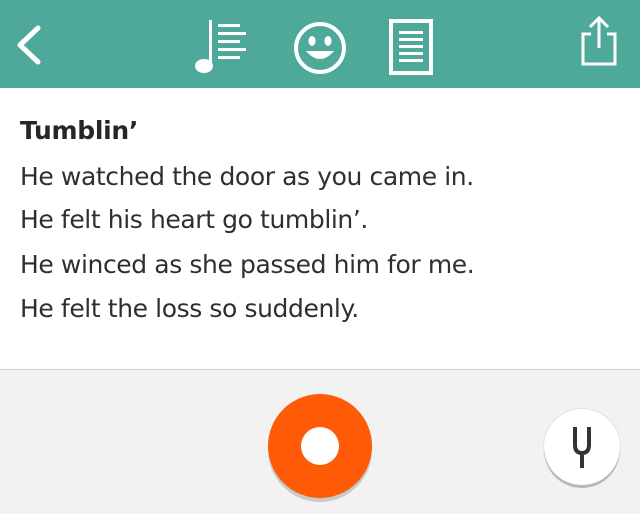 This screenshot has width=640, height=514. Describe the element at coordinates (320, 48) in the screenshot. I see `smiley-icon` at that location.